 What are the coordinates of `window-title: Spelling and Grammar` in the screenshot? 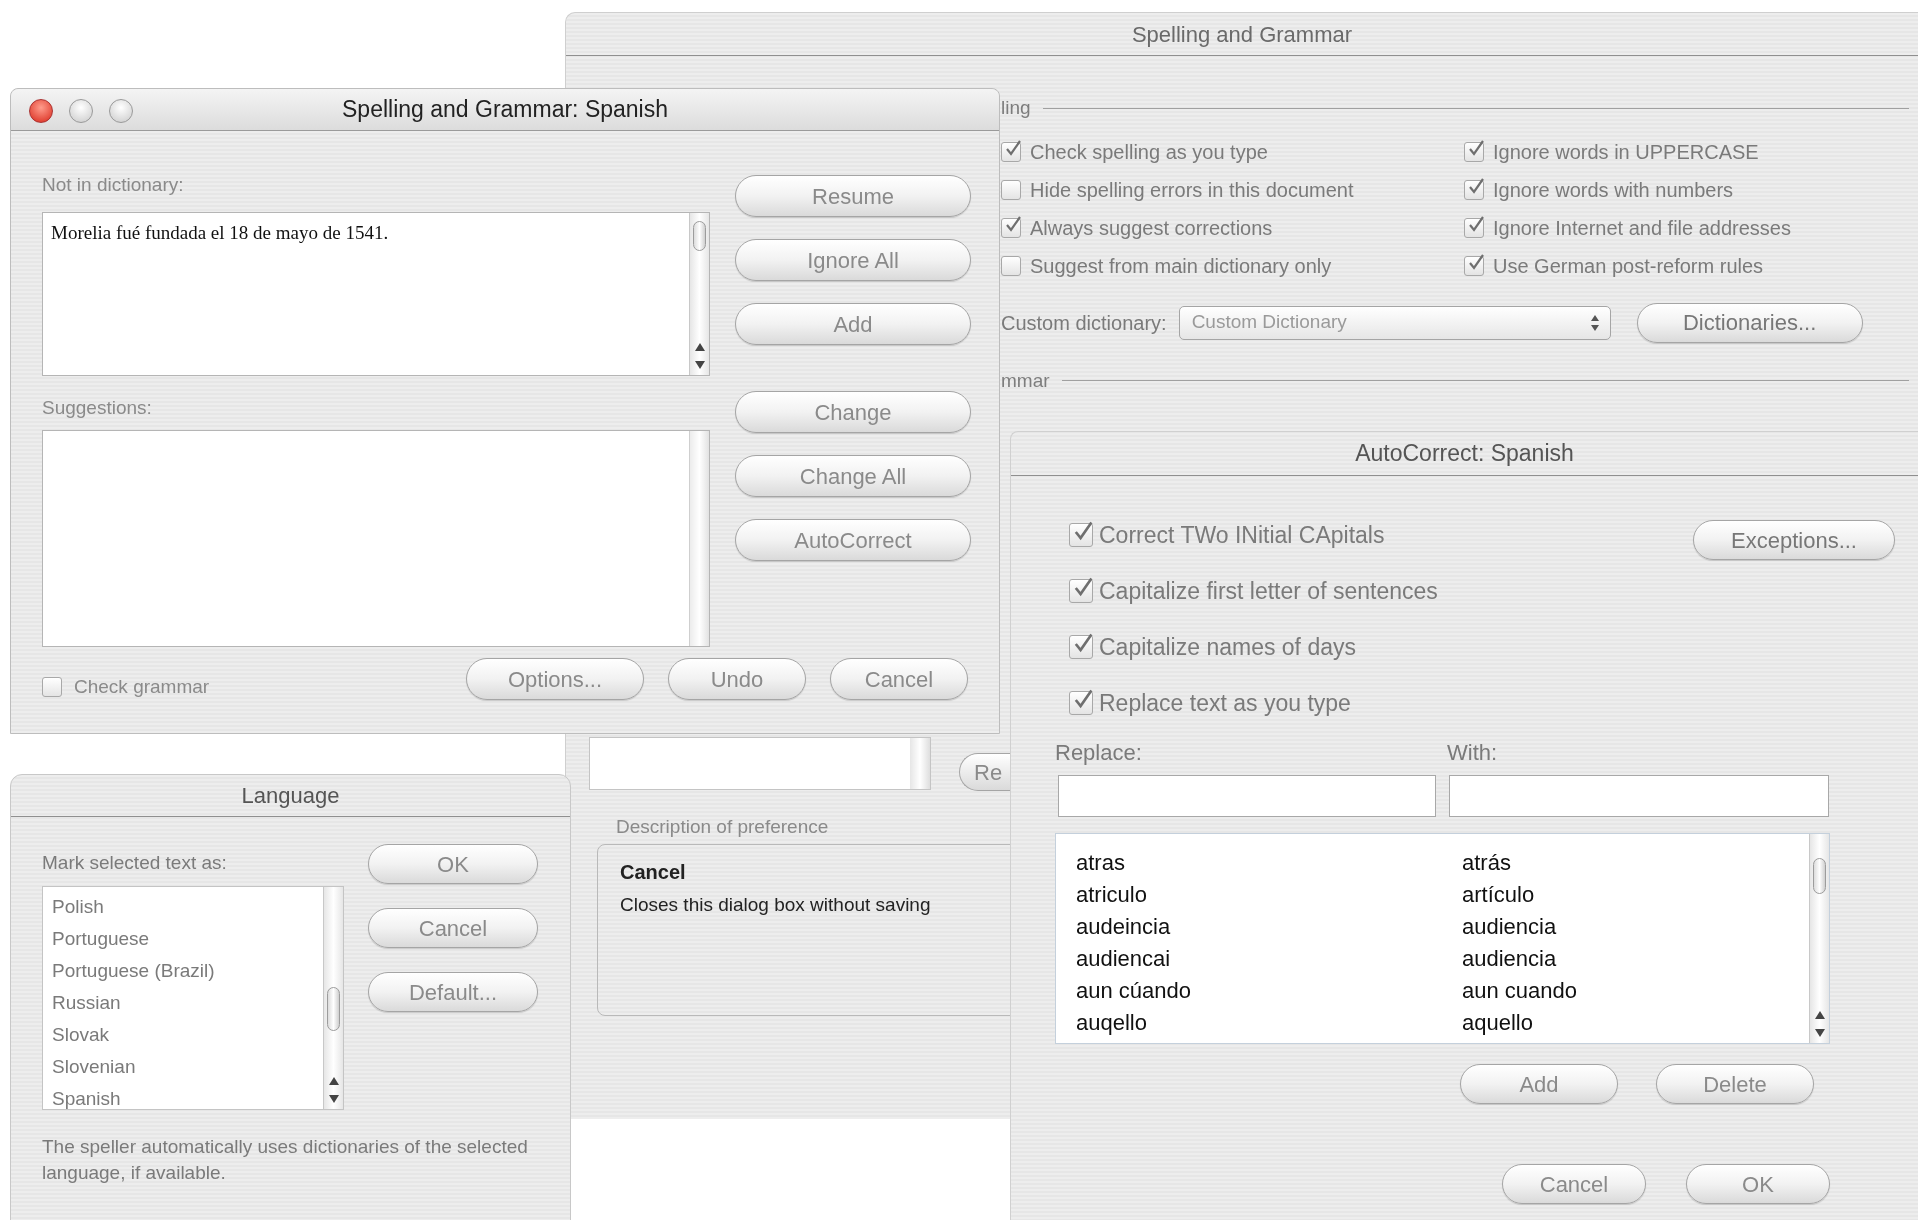 It's located at (1242, 34).